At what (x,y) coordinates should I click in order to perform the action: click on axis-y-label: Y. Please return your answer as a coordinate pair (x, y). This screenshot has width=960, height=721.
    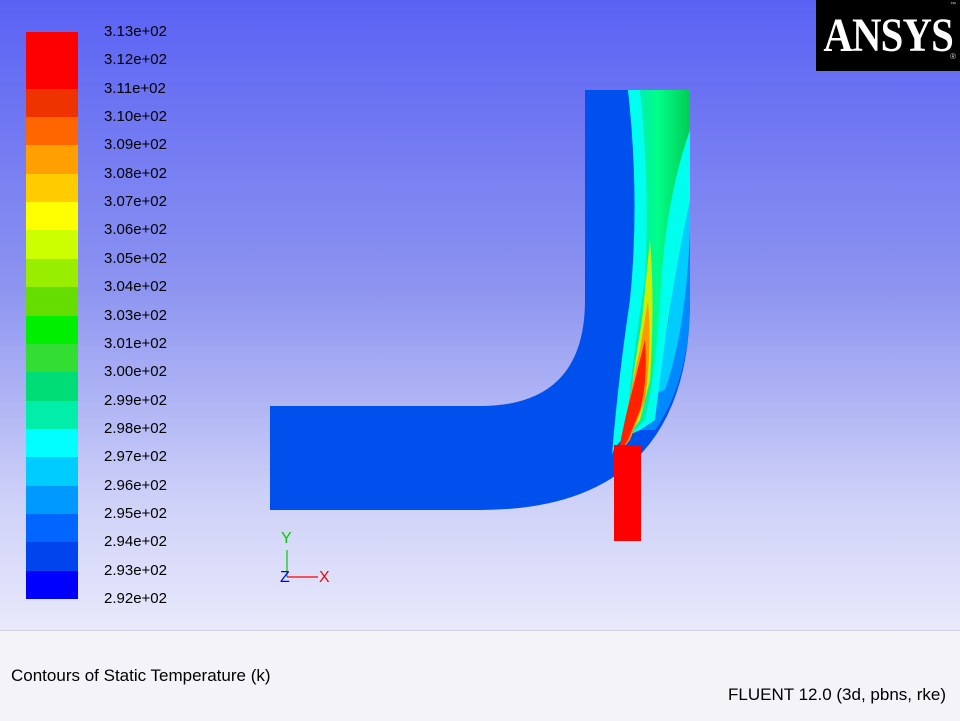
    Looking at the image, I should click on (286, 538).